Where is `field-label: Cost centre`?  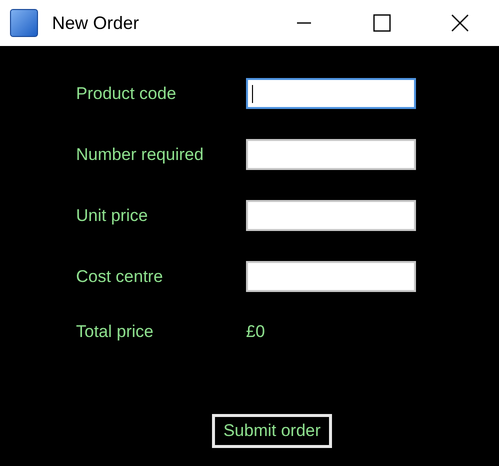
field-label: Cost centre is located at coordinates (120, 276).